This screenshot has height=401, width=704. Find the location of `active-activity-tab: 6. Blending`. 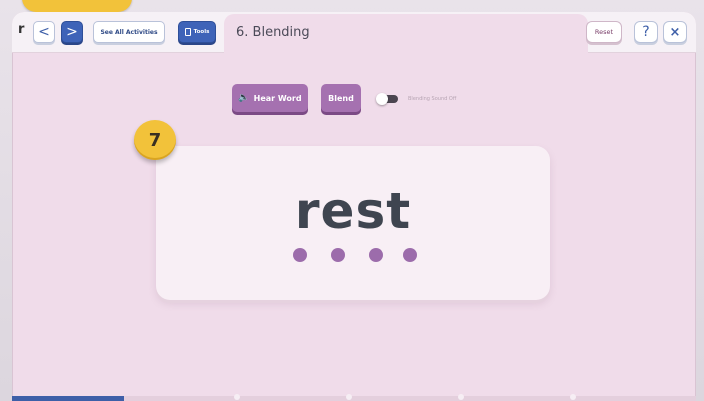

active-activity-tab: 6. Blending is located at coordinates (406, 34).